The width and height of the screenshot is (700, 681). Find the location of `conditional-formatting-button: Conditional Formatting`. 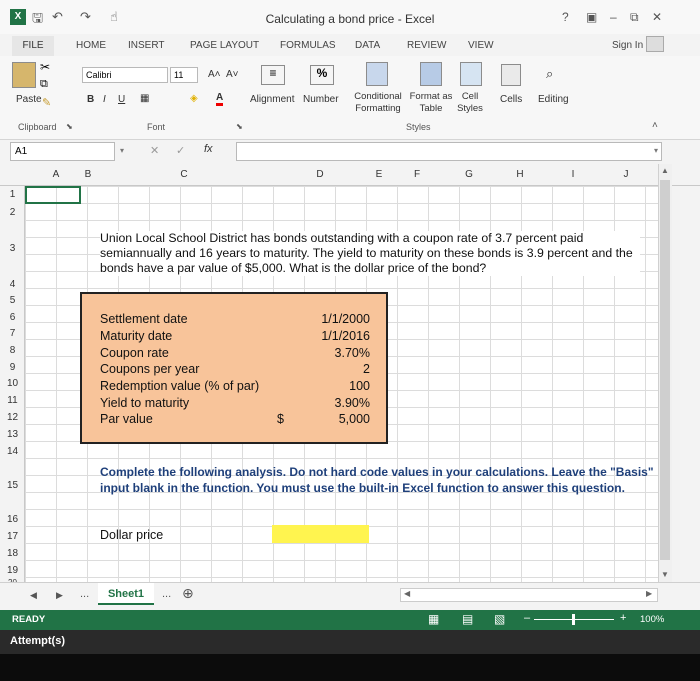

conditional-formatting-button: Conditional Formatting is located at coordinates (378, 103).